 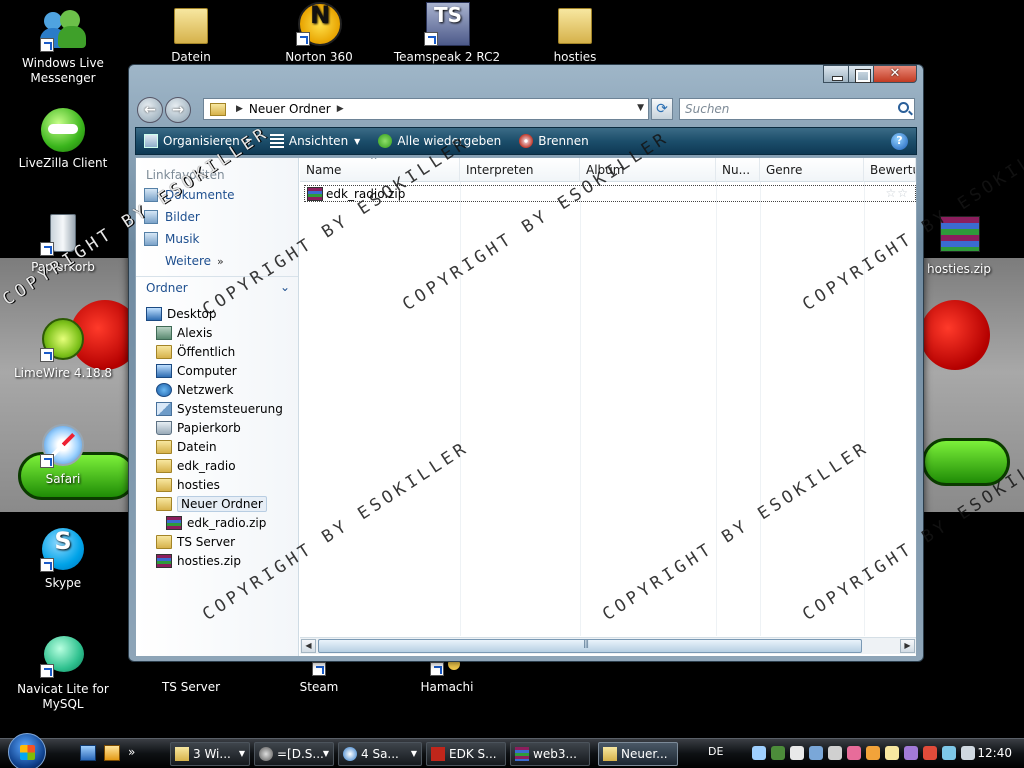 I want to click on tree-item-datein: Datein, so click(x=217, y=446).